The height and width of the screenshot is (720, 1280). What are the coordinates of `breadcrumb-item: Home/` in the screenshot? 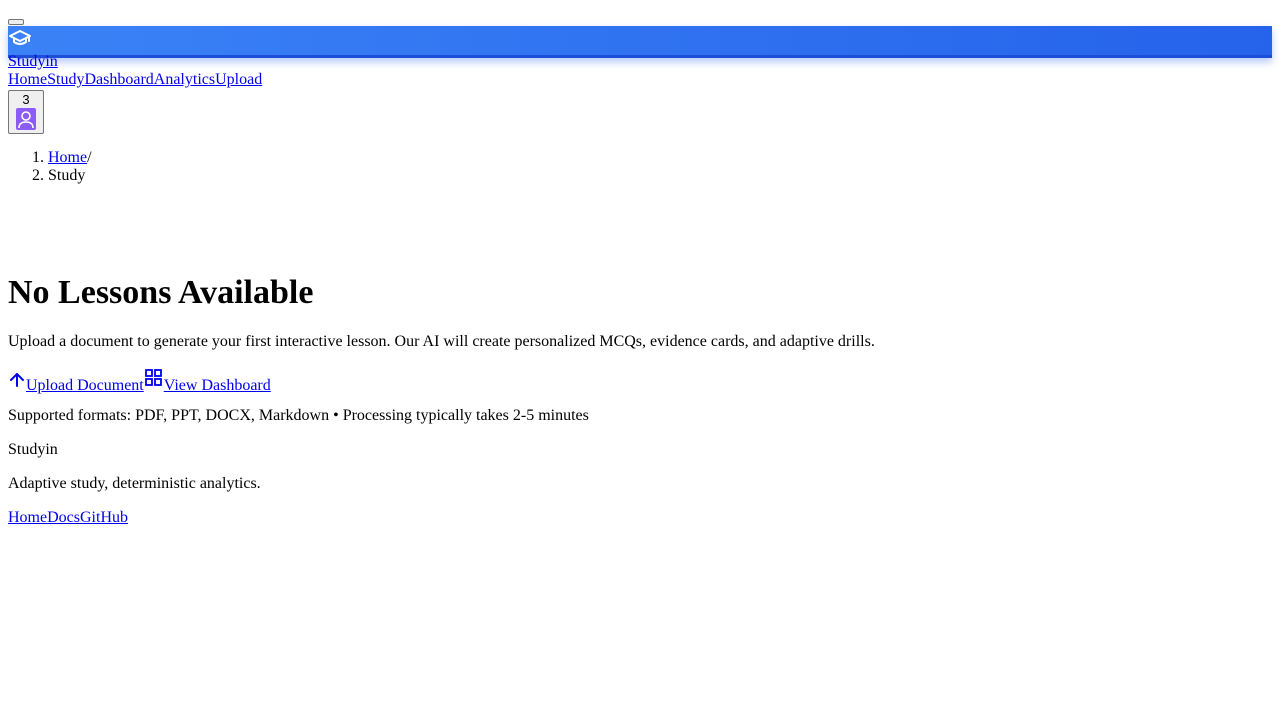 It's located at (70, 158).